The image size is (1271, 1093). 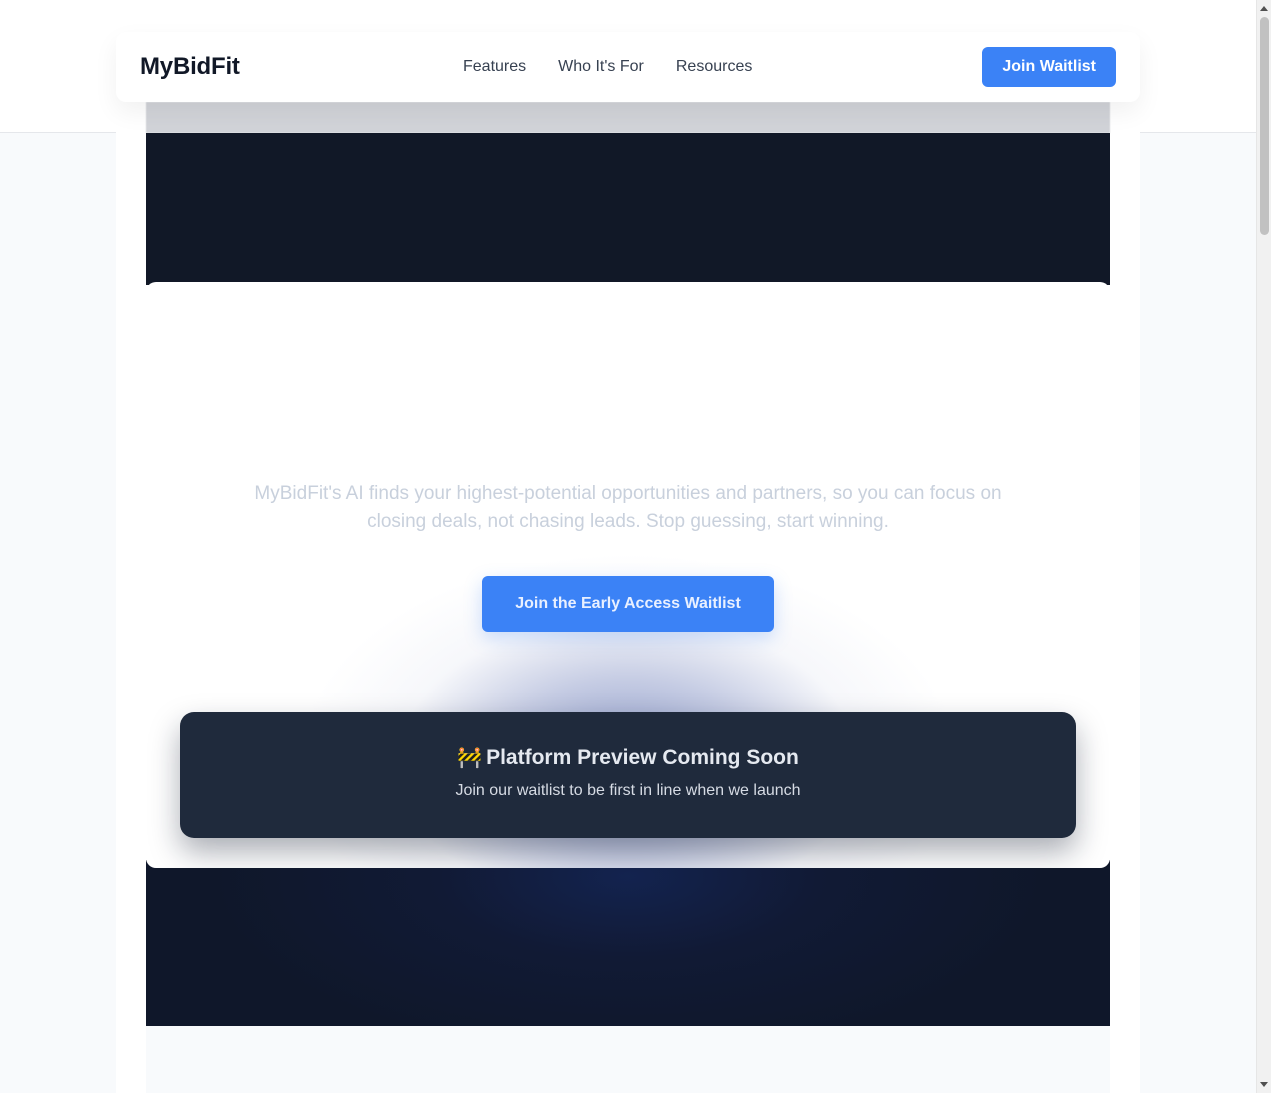 I want to click on page-scrollbar, so click(x=1263, y=546).